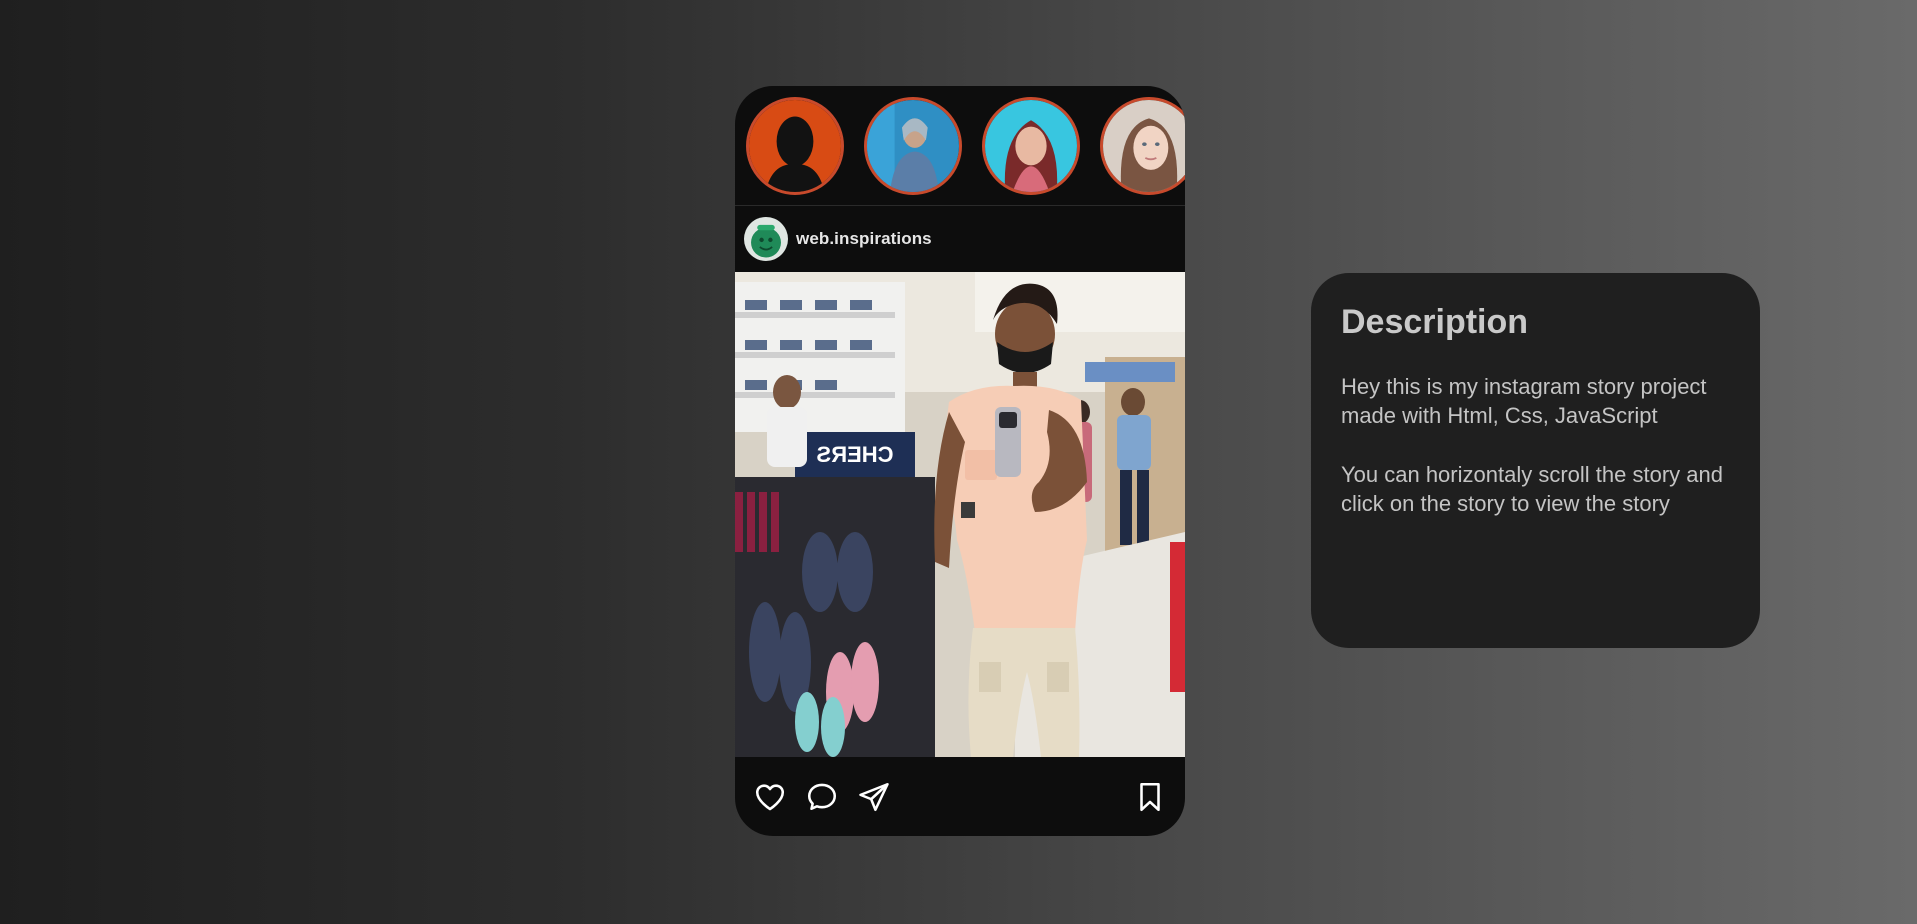 The width and height of the screenshot is (1917, 924). I want to click on like-button, so click(770, 797).